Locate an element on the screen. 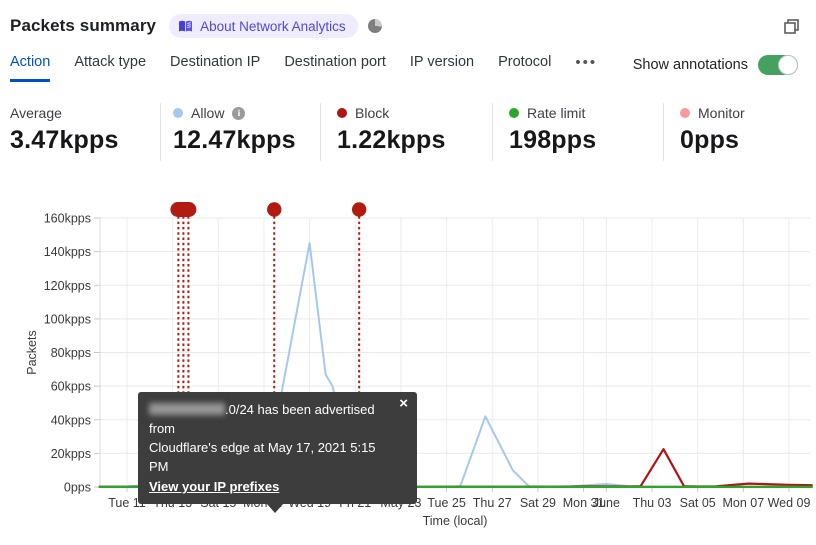 This screenshot has width=816, height=545. restore-window-icon is located at coordinates (791, 26).